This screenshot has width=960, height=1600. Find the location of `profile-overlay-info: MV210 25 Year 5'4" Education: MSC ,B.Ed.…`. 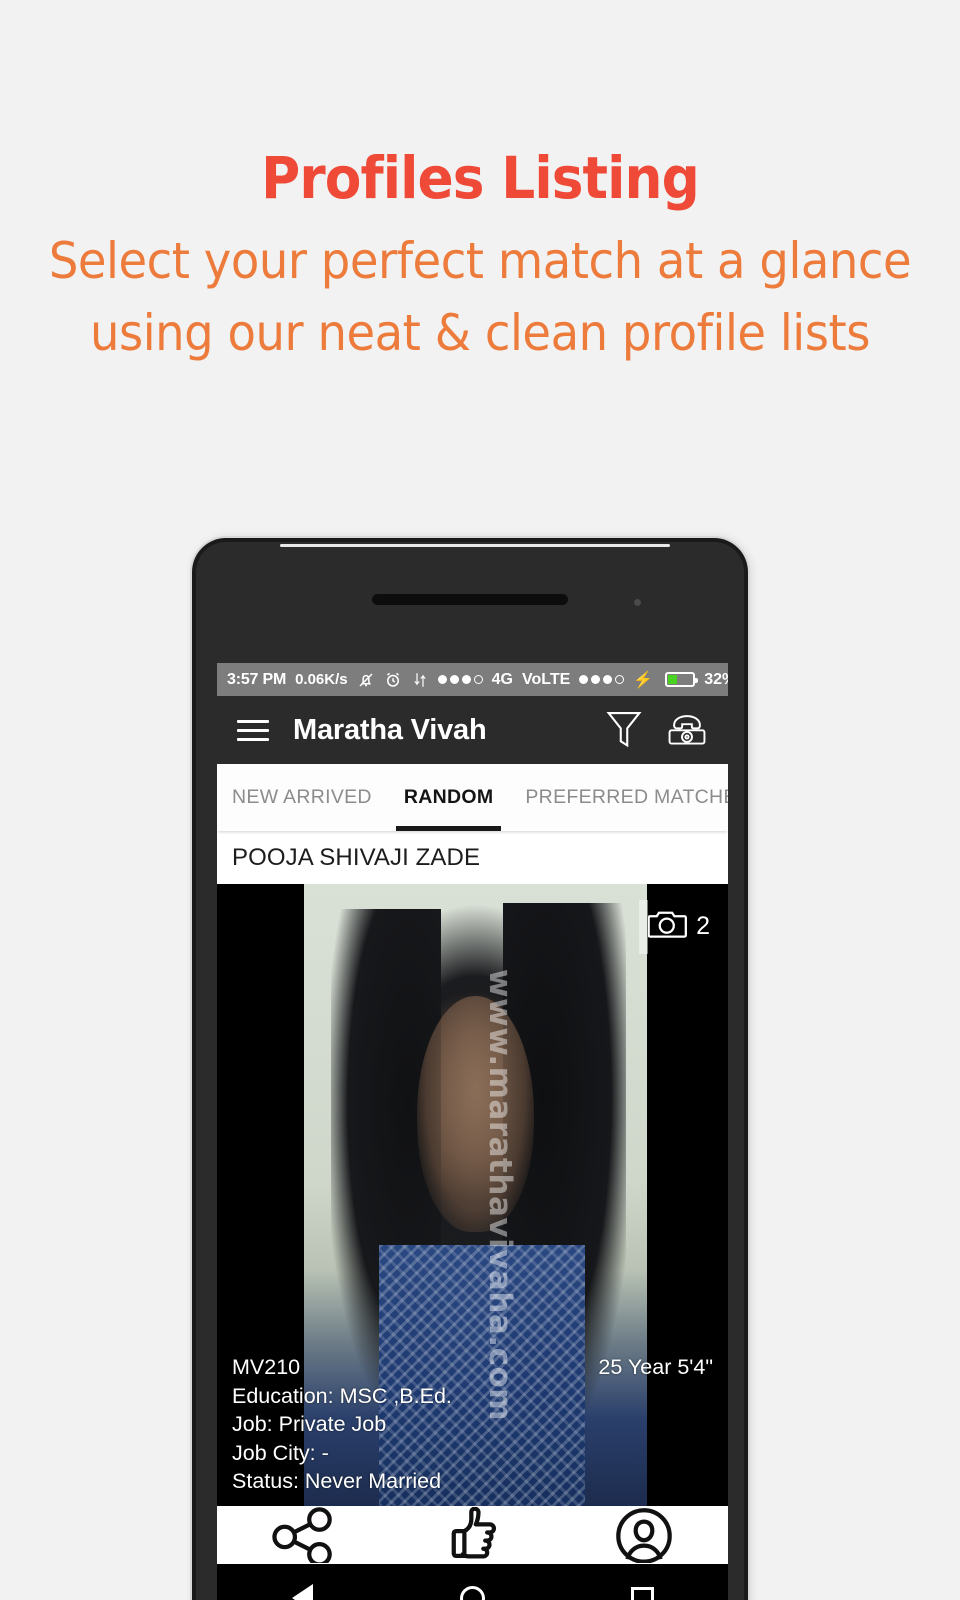

profile-overlay-info: MV210 25 Year 5'4" Education: MSC ,B.Ed.… is located at coordinates (472, 1424).